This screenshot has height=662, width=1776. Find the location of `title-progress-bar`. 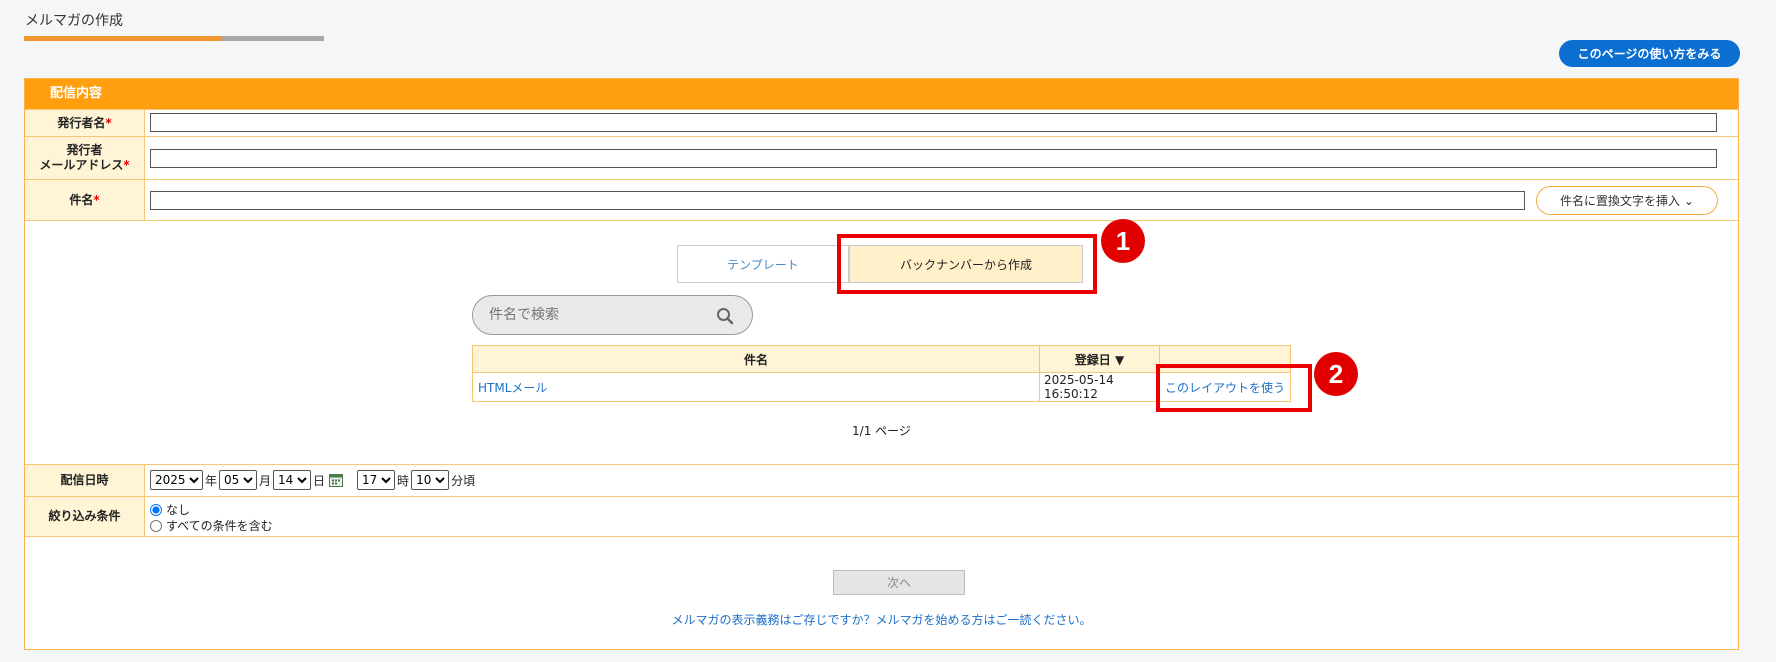

title-progress-bar is located at coordinates (174, 38).